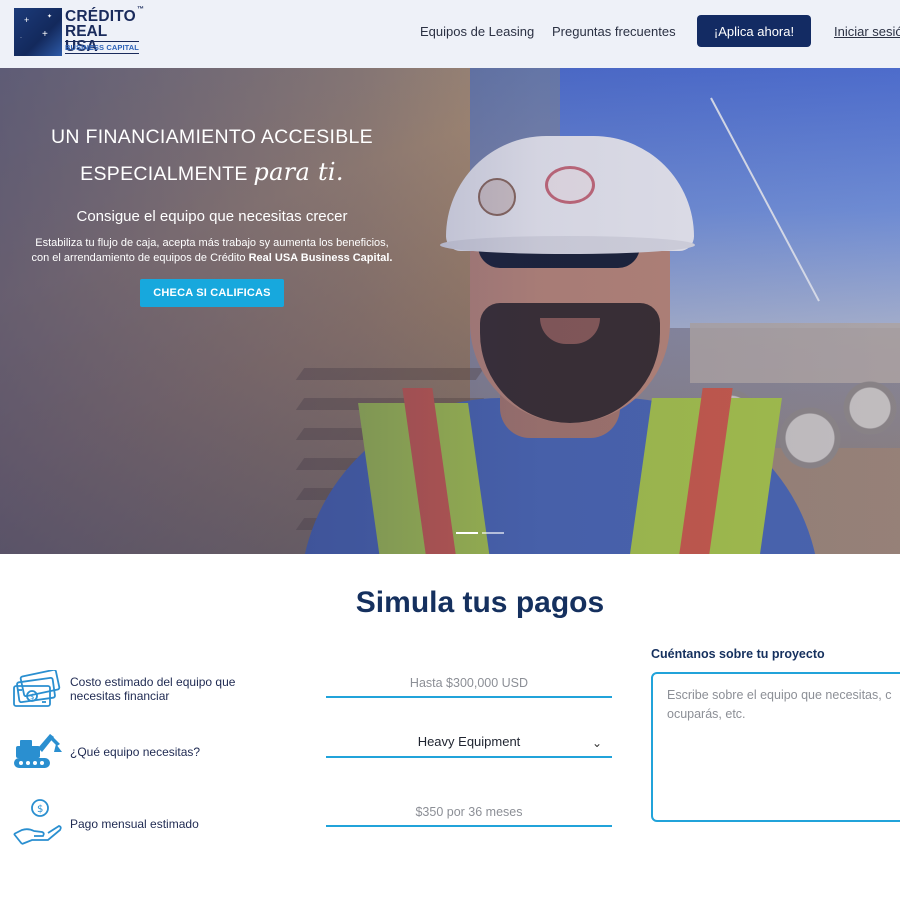 This screenshot has height=900, width=900. What do you see at coordinates (140, 9) in the screenshot?
I see `logo-trademark: ™` at bounding box center [140, 9].